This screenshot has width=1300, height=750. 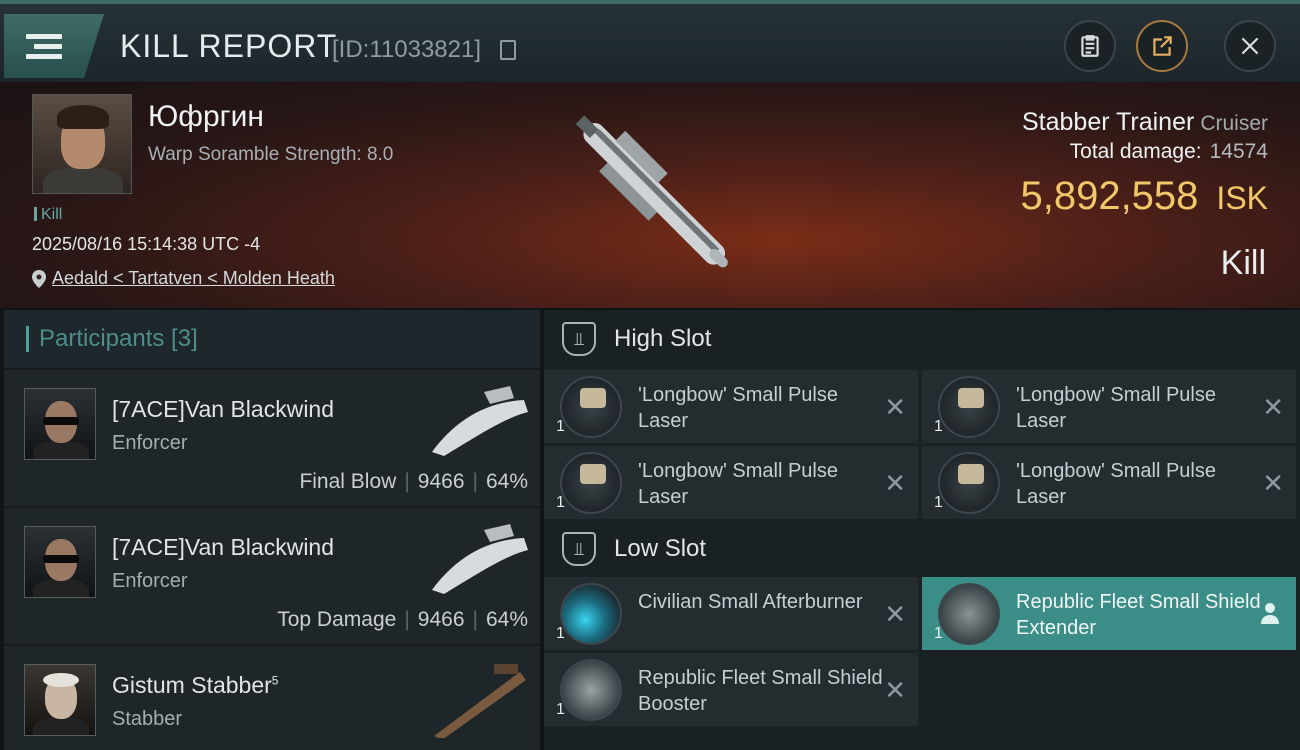 I want to click on share-icon, so click(x=1162, y=46).